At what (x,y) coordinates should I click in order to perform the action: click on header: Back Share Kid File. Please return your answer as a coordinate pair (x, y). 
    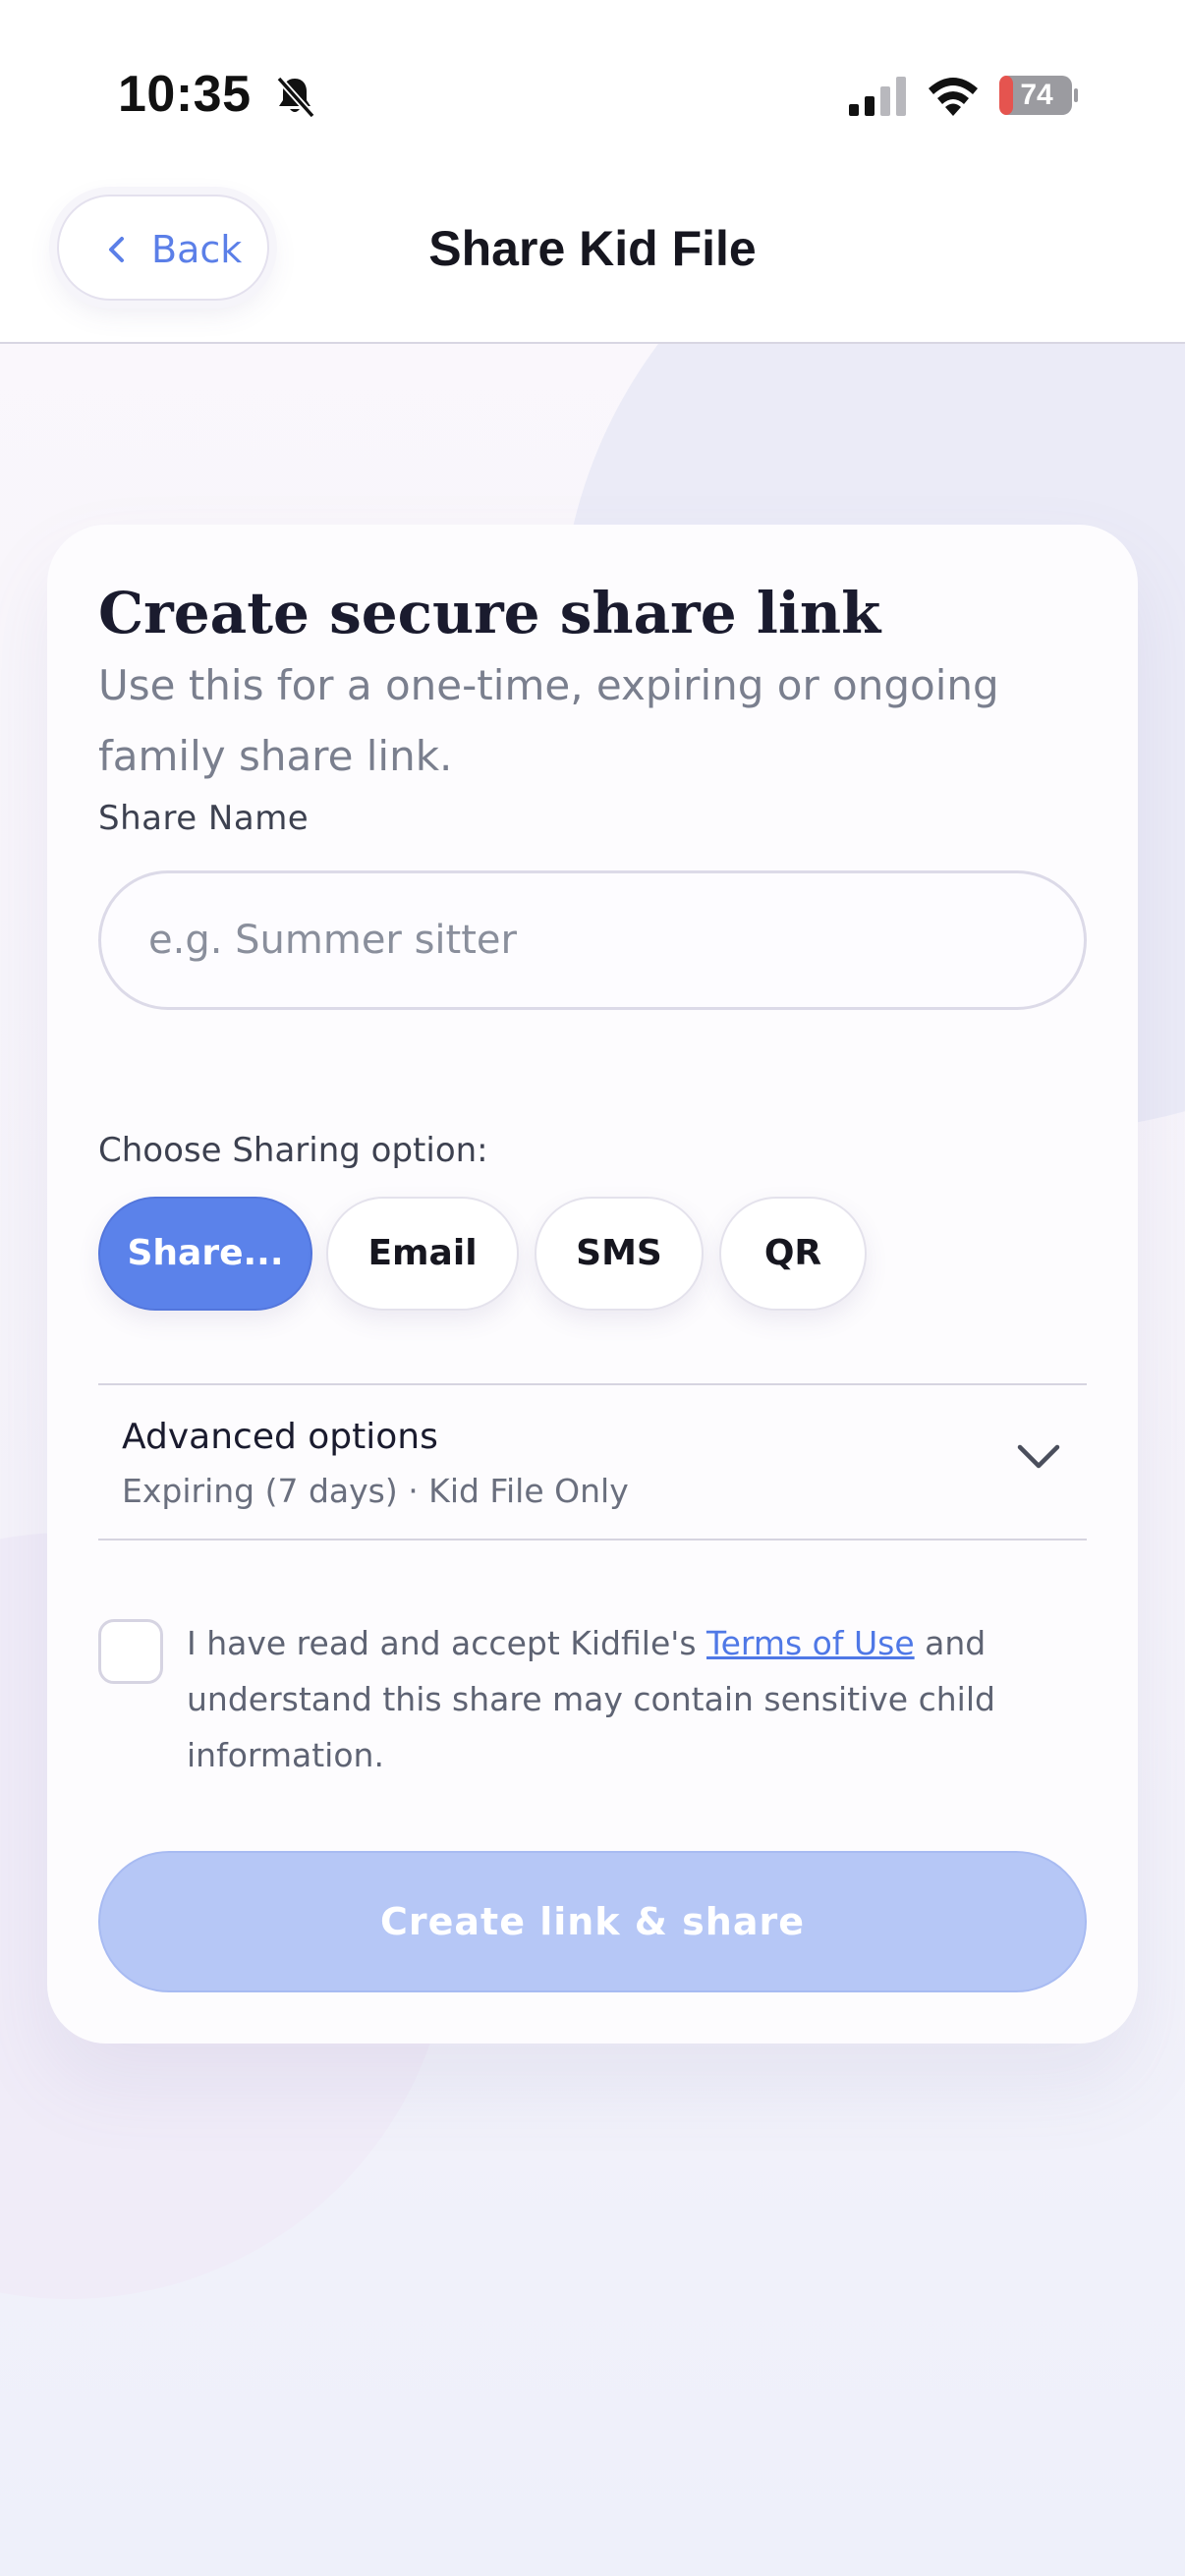
    Looking at the image, I should click on (592, 265).